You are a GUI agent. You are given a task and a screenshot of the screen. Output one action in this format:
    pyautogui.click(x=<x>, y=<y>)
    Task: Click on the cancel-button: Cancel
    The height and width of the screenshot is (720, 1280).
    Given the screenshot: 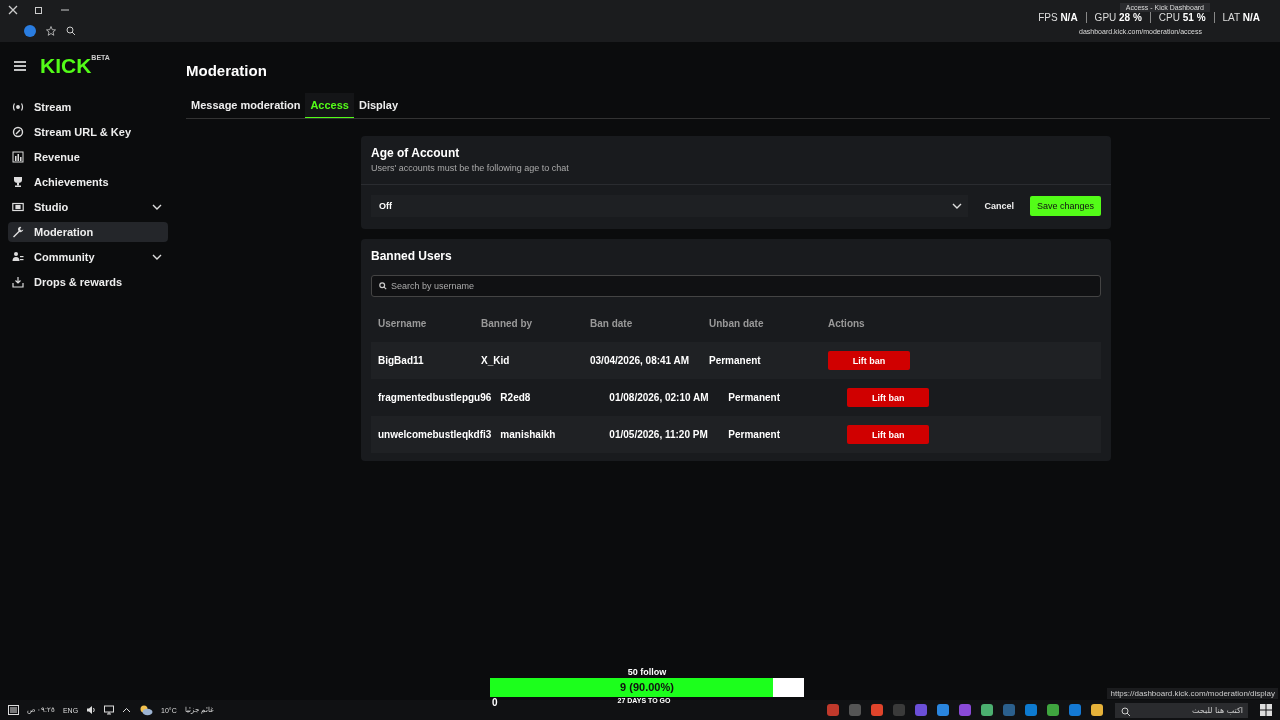 What is the action you would take?
    pyautogui.click(x=999, y=206)
    